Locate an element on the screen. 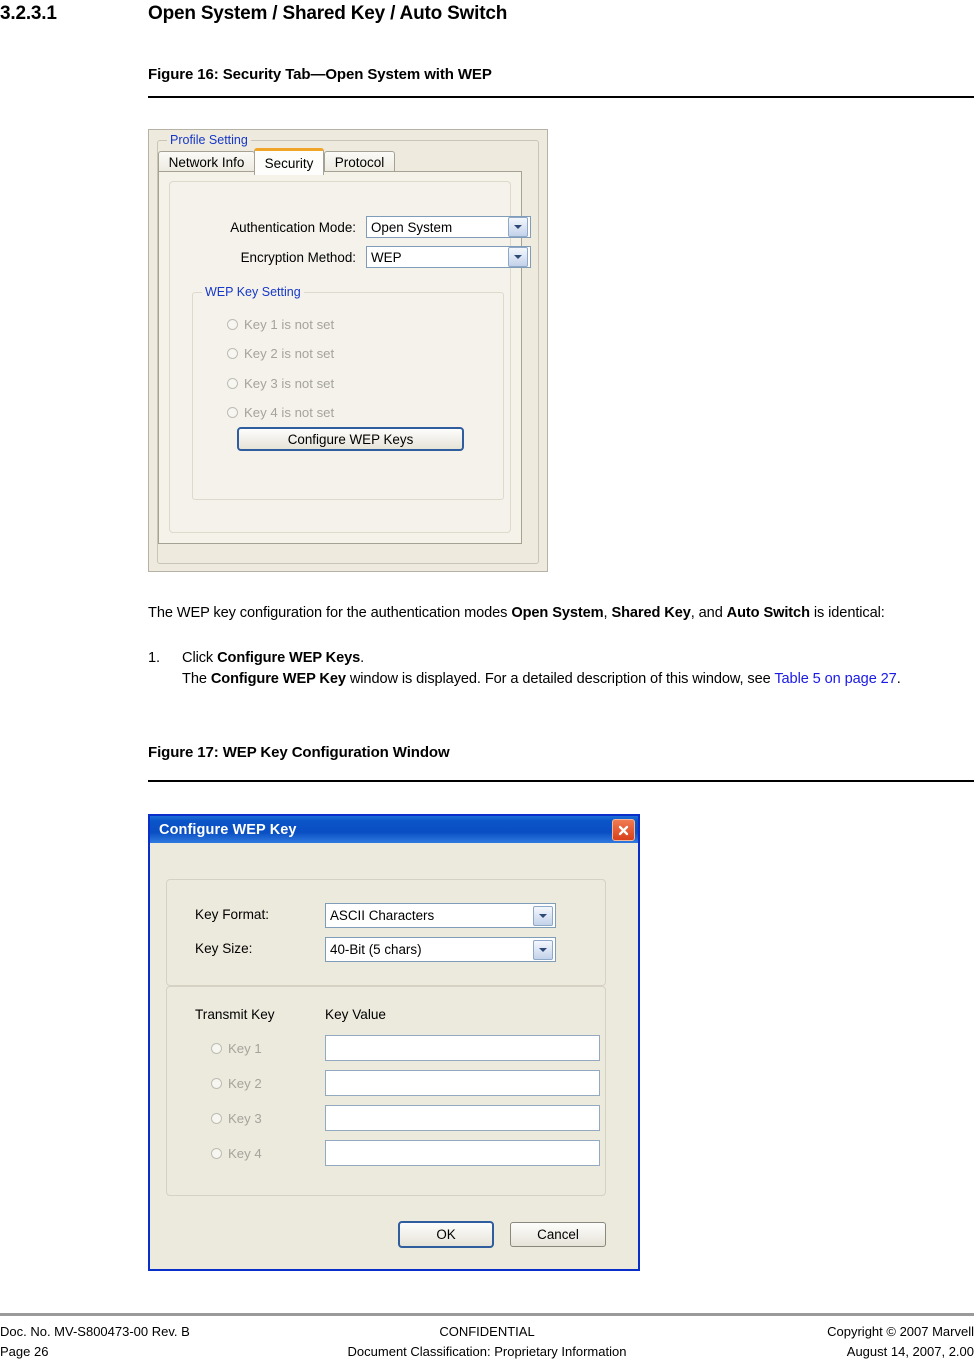 The height and width of the screenshot is (1362, 974). key-4-input is located at coordinates (462, 1153).